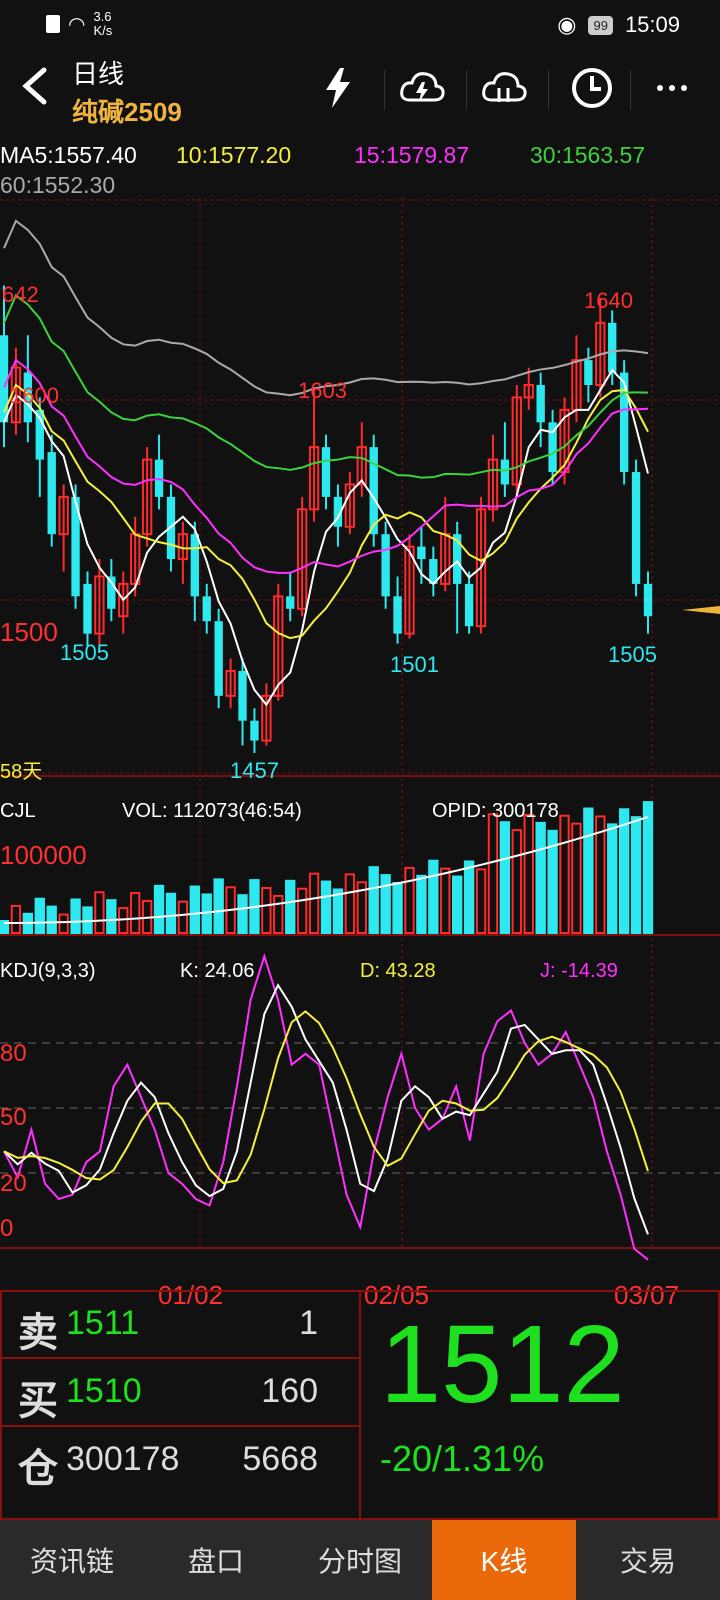 This screenshot has width=720, height=1600. Describe the element at coordinates (326, 308) in the screenshot. I see `ma-line` at that location.